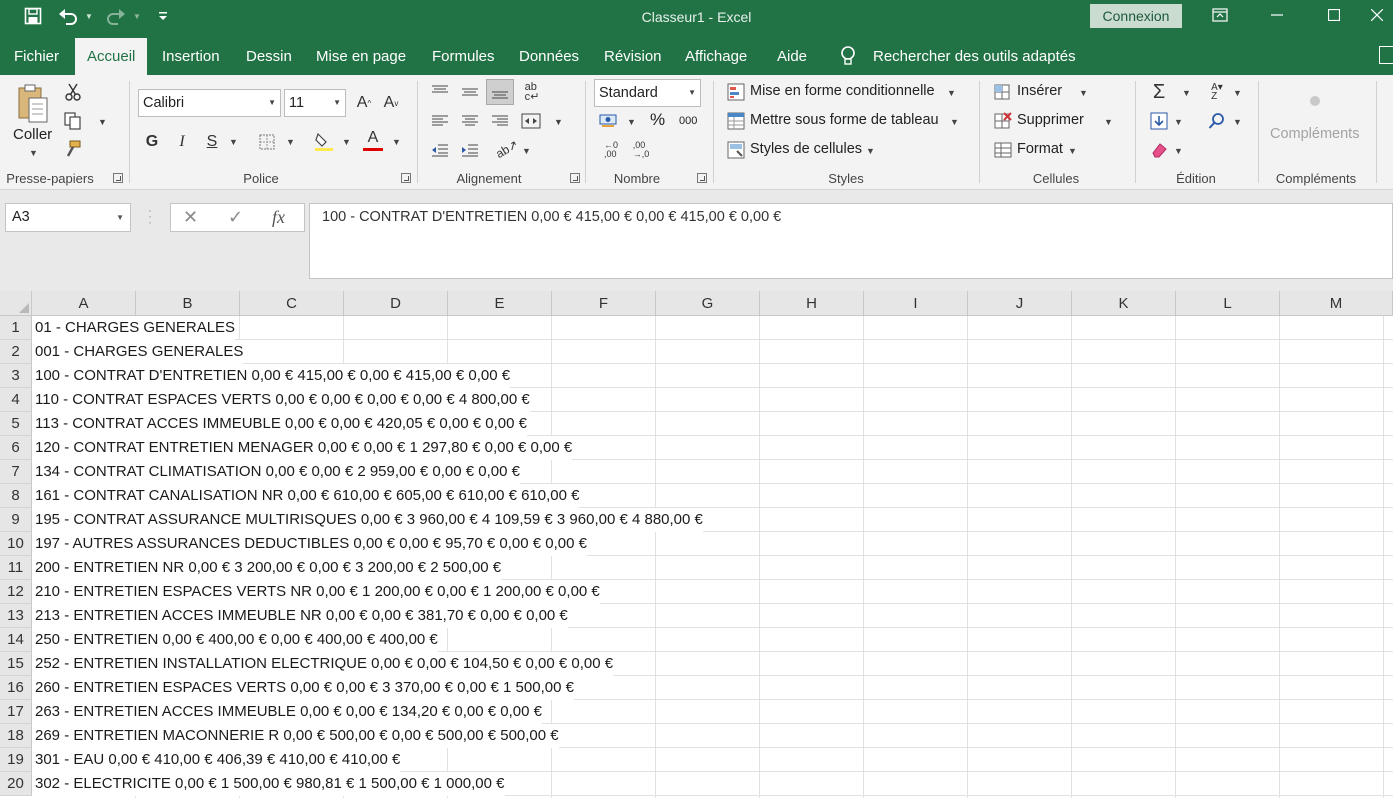 Image resolution: width=1393 pixels, height=798 pixels. I want to click on row-header: 5, so click(16, 424).